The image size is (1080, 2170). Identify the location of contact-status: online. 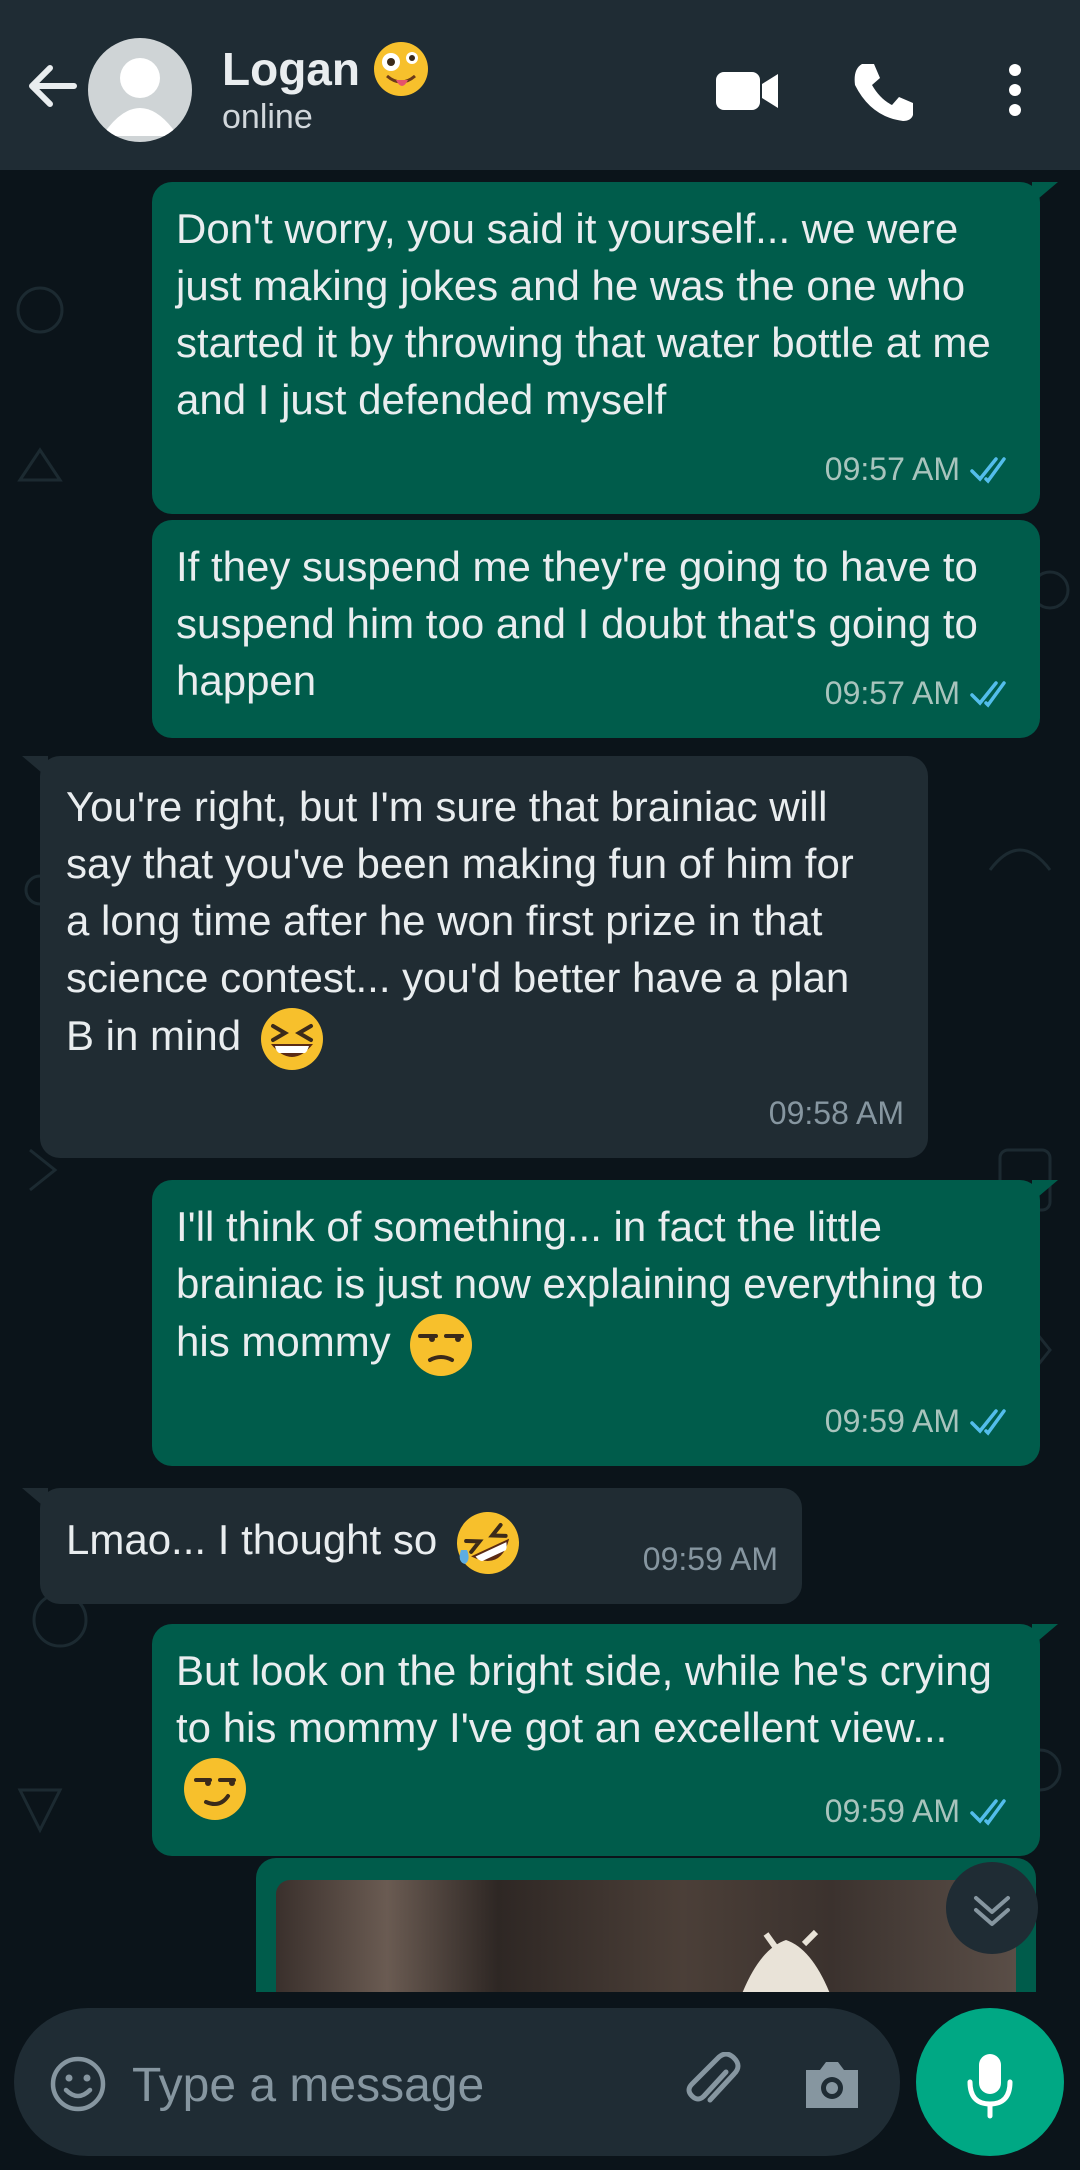
(267, 117).